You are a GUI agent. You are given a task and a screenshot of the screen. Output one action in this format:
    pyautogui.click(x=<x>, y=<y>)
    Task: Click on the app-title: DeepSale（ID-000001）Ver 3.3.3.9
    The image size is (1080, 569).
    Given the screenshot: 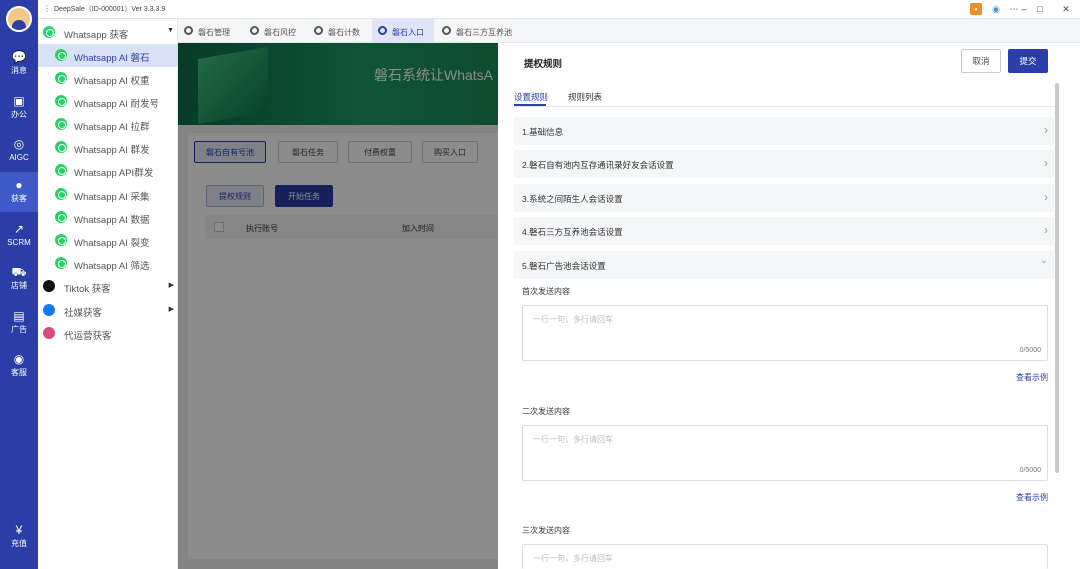 What is the action you would take?
    pyautogui.click(x=110, y=9)
    